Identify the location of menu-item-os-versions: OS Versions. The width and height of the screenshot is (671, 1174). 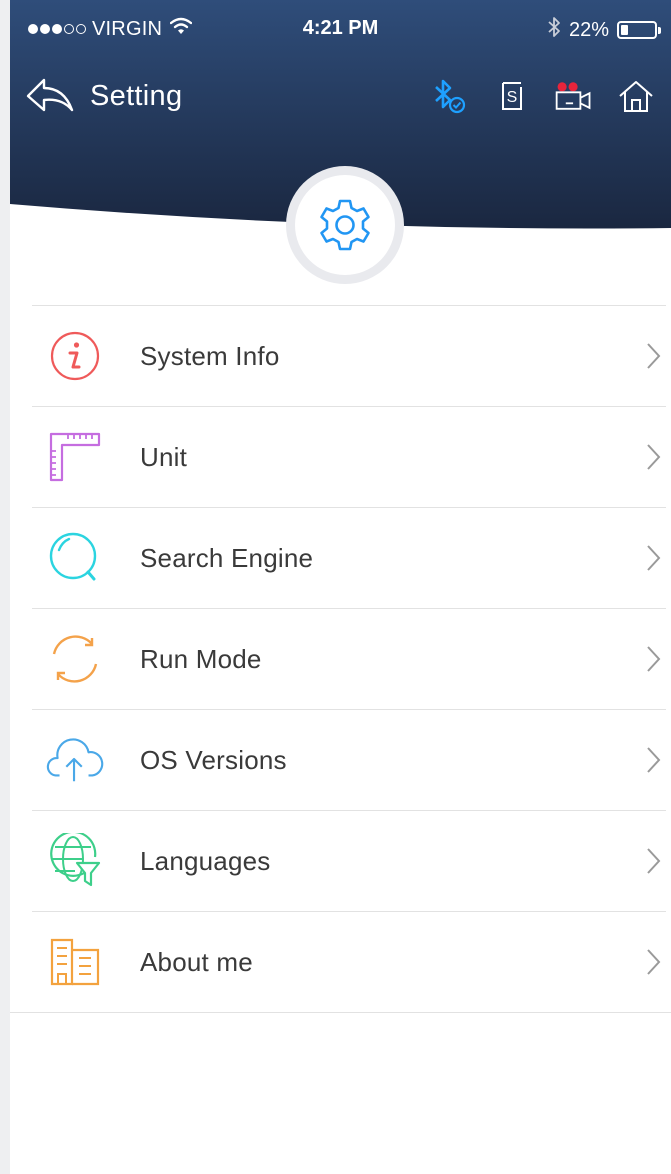
(349, 759).